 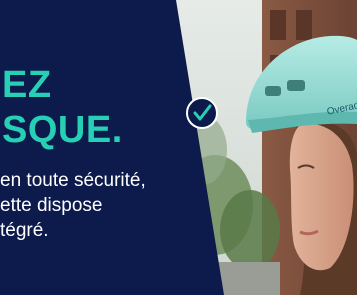 I want to click on body-text-line-1: en toute sécurité,, so click(x=73, y=180).